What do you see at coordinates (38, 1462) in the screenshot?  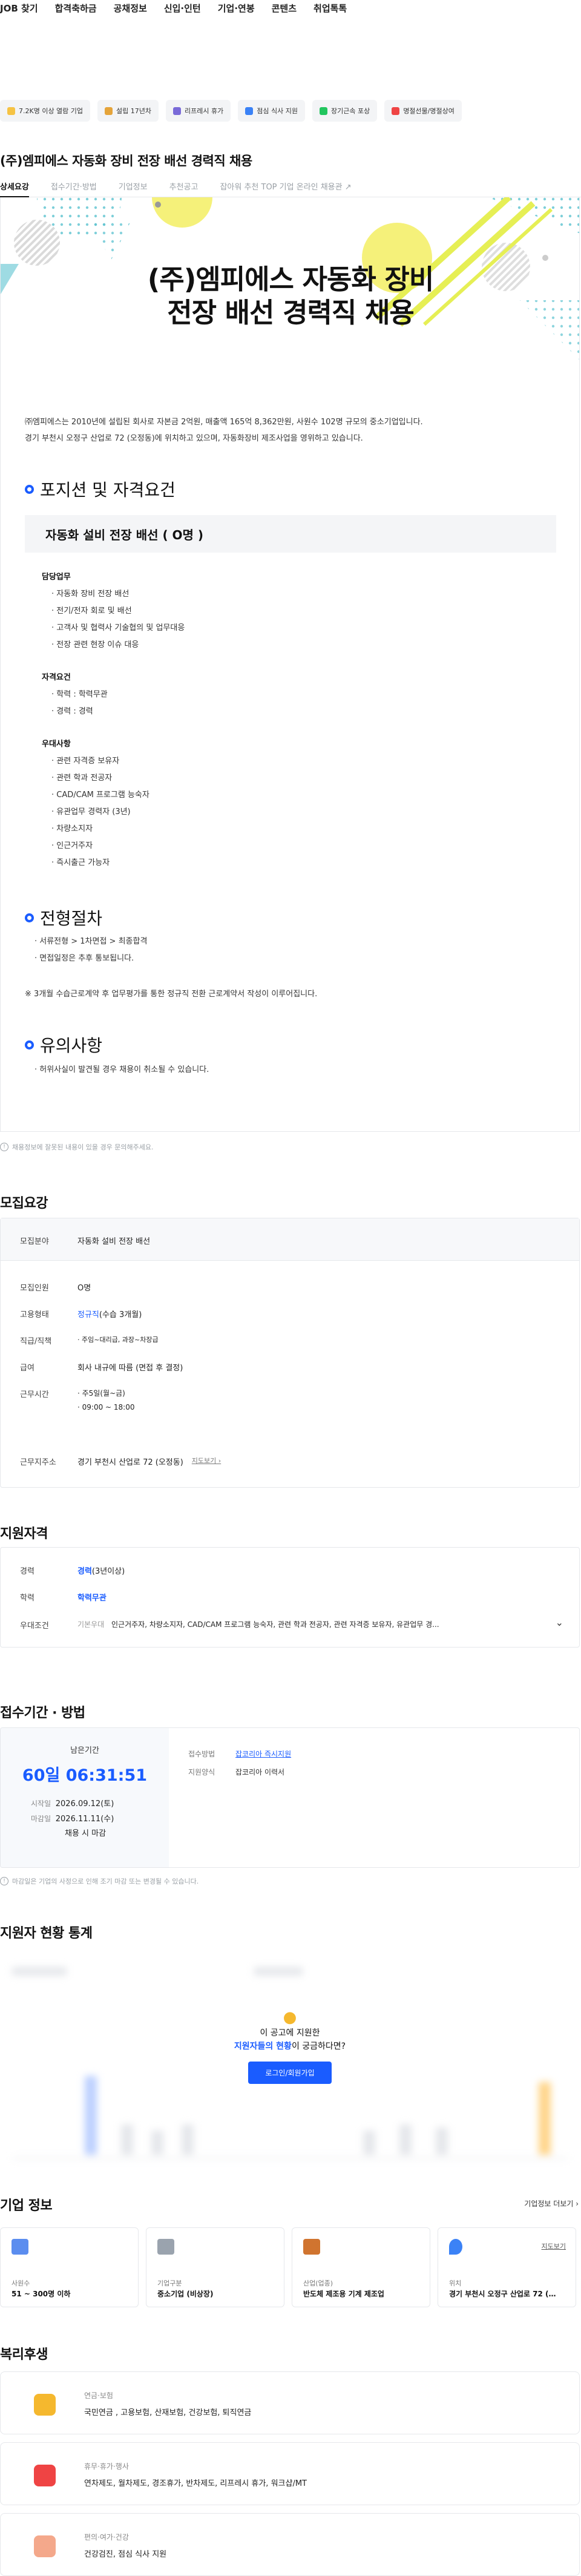 I see `row-key: 근무지주소` at bounding box center [38, 1462].